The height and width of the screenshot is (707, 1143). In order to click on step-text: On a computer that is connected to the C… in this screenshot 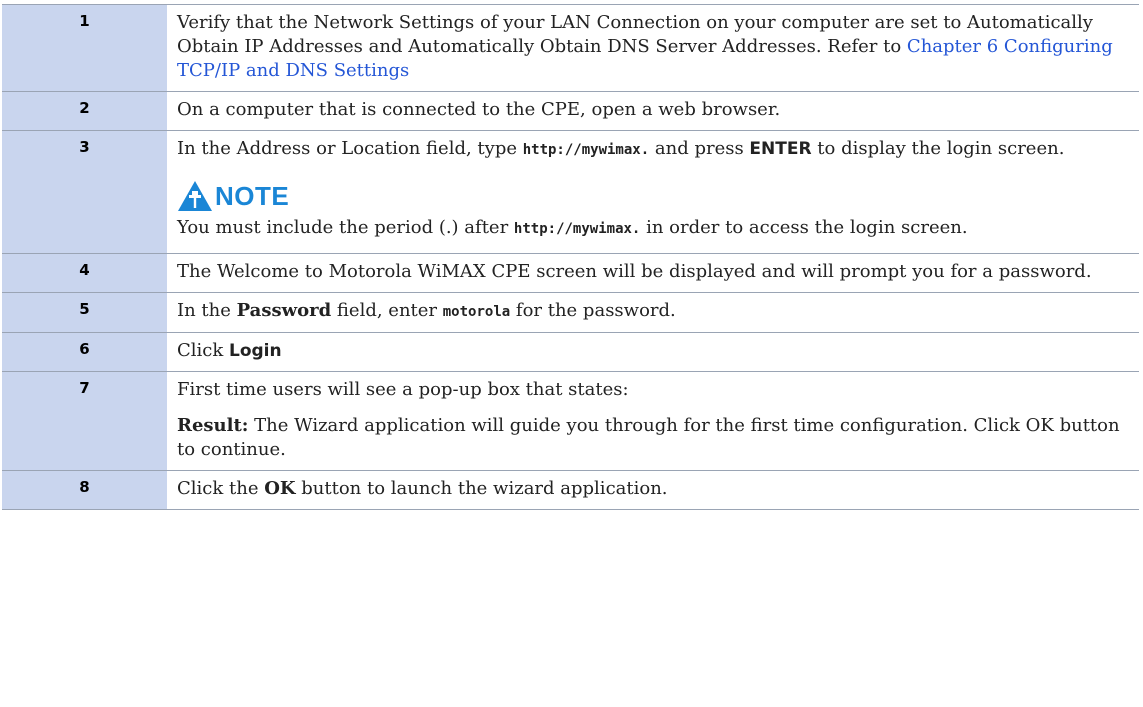, I will do `click(653, 111)`.